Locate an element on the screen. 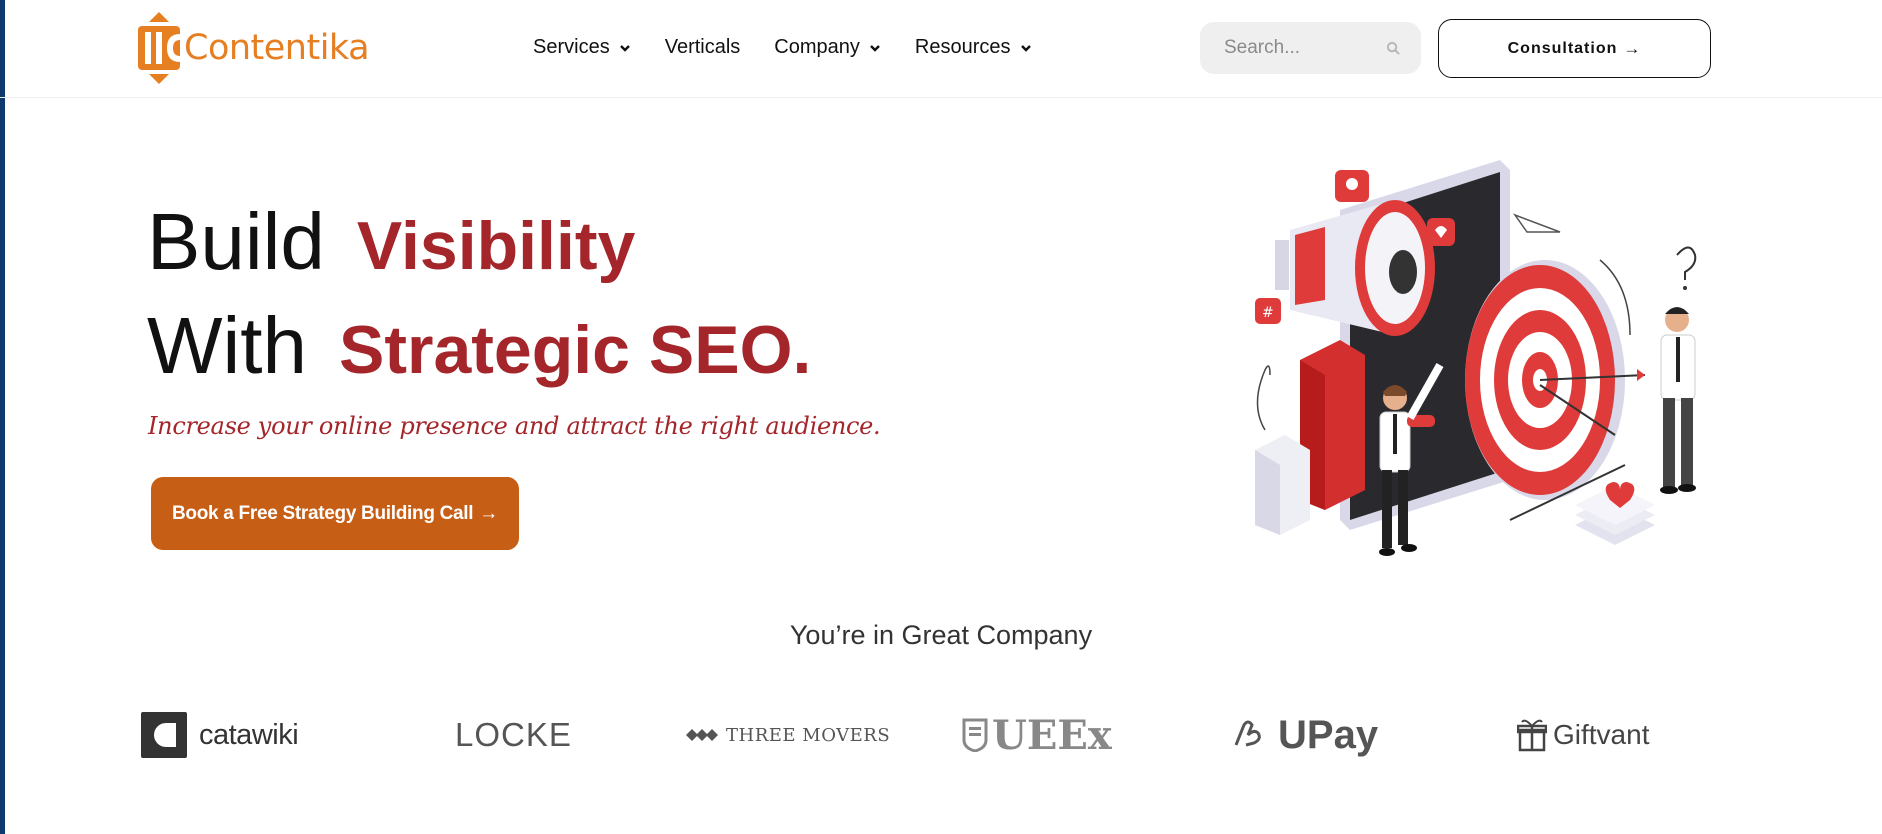  main-nav: Services Verticals Company Resources is located at coordinates (799, 47).